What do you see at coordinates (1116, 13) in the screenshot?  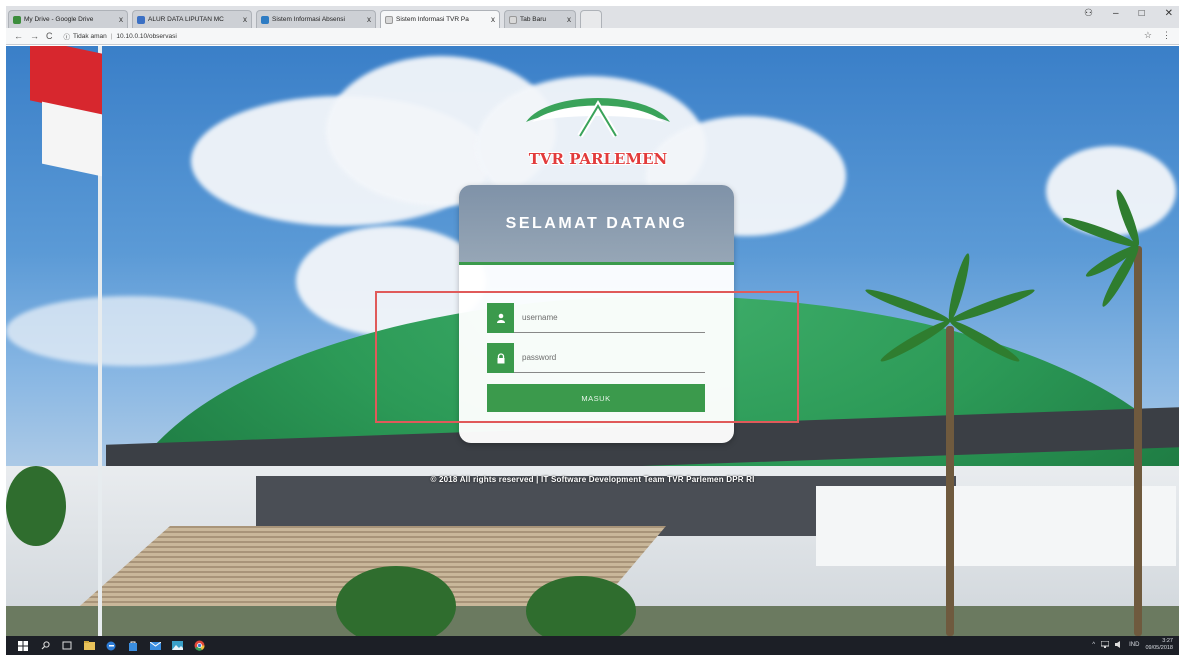 I see `minimize-icon: –` at bounding box center [1116, 13].